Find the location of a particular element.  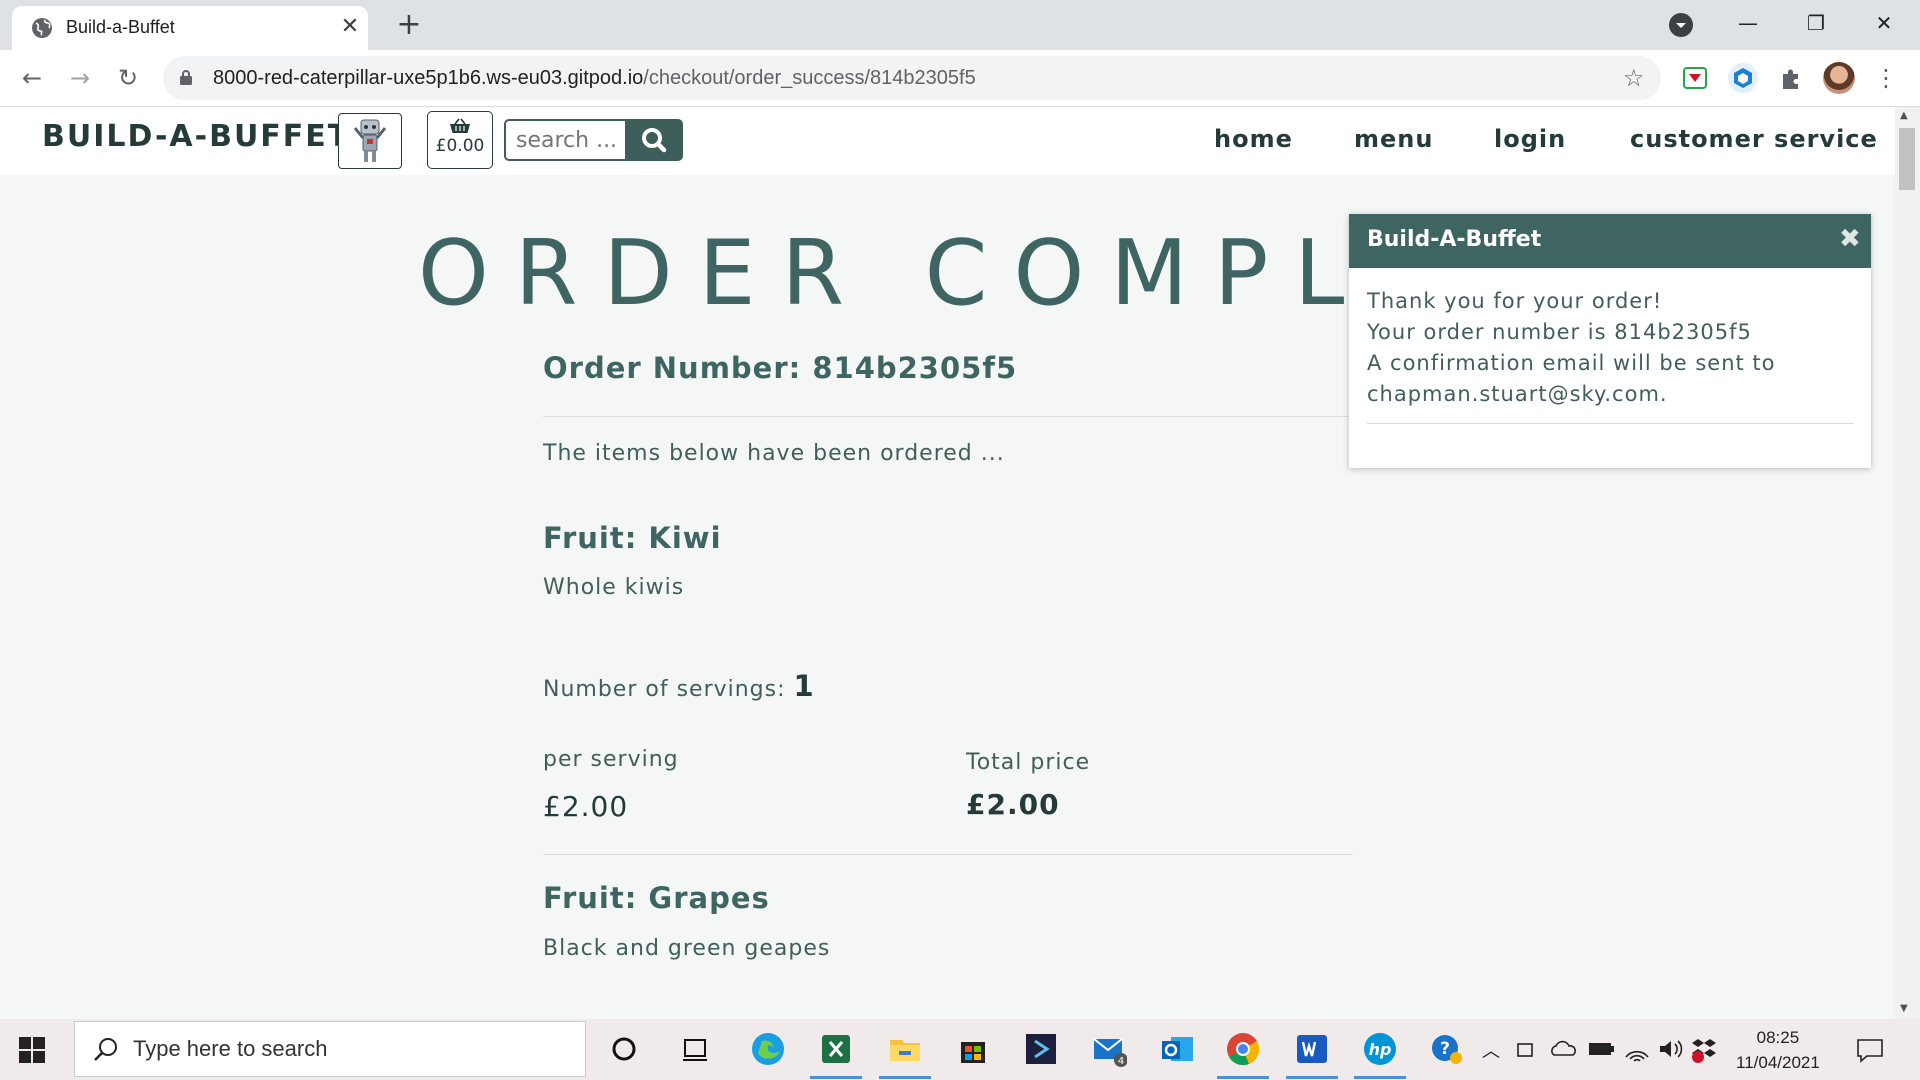

system-clock: 08:25 11/04/2021 is located at coordinates (1778, 1050).